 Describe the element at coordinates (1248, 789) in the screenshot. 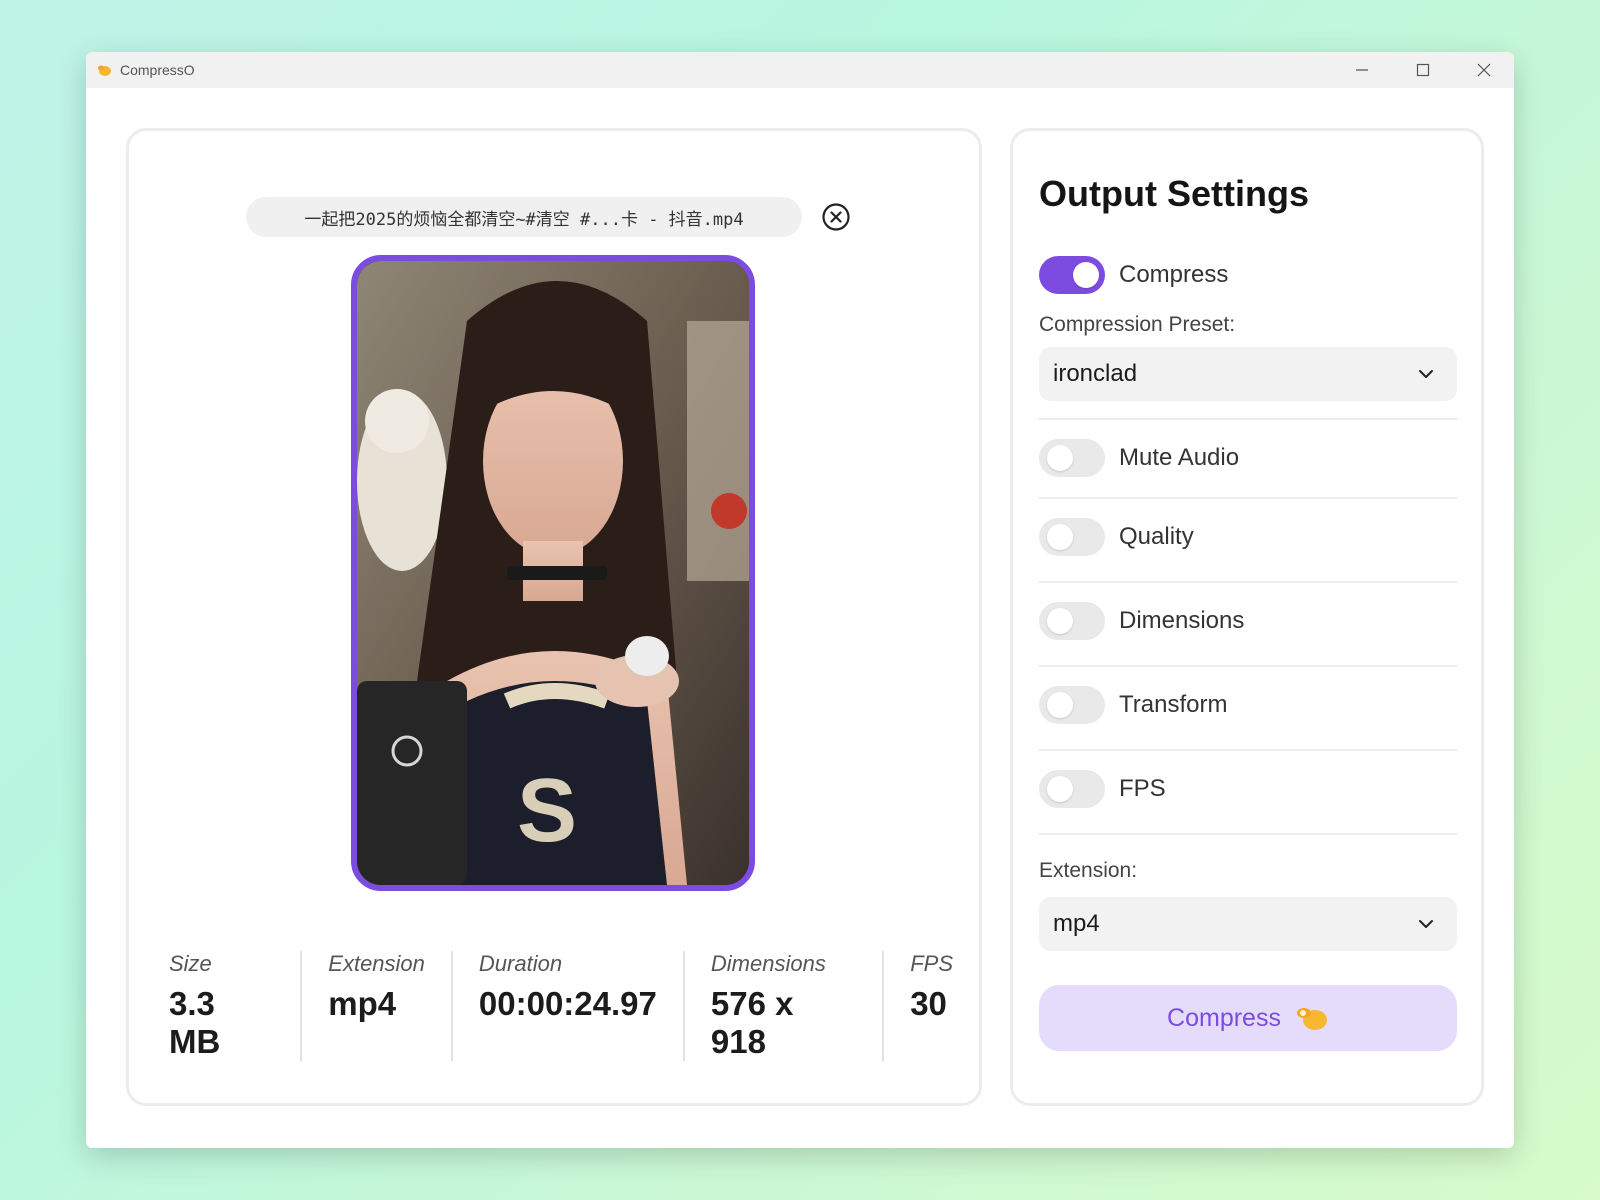

I see `fps-row: FPS` at that location.